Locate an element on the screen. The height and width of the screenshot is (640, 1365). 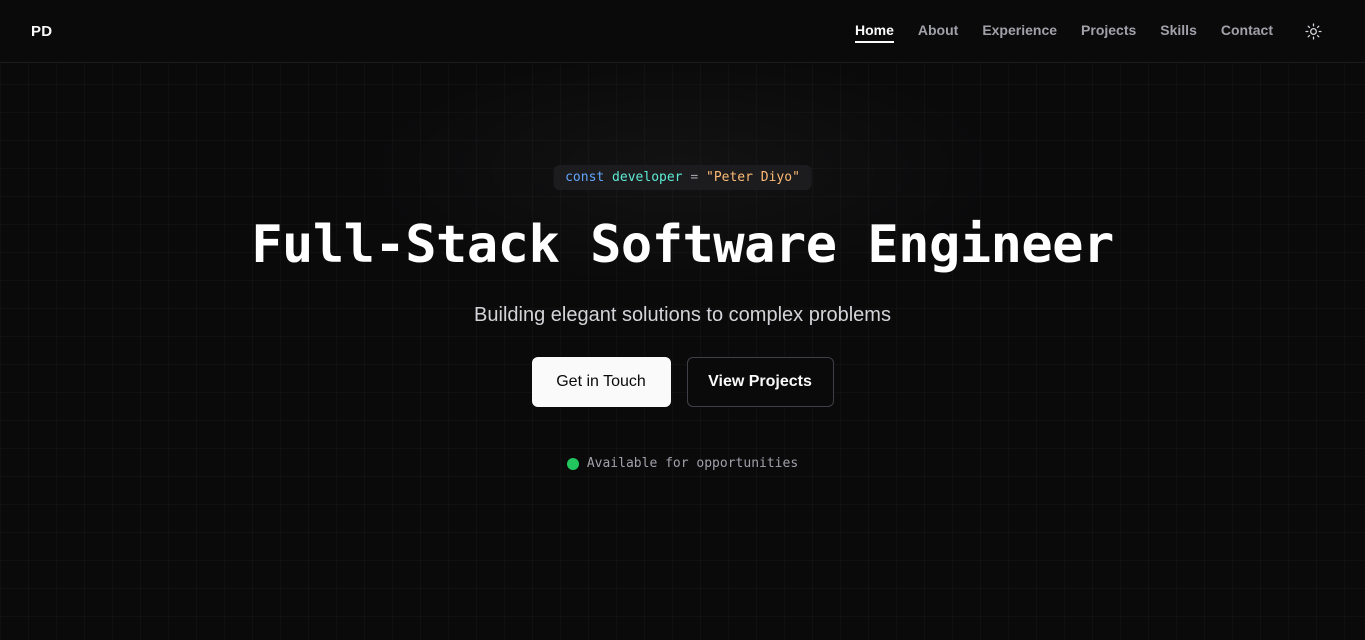
theme-toggle-button is located at coordinates (1313, 31).